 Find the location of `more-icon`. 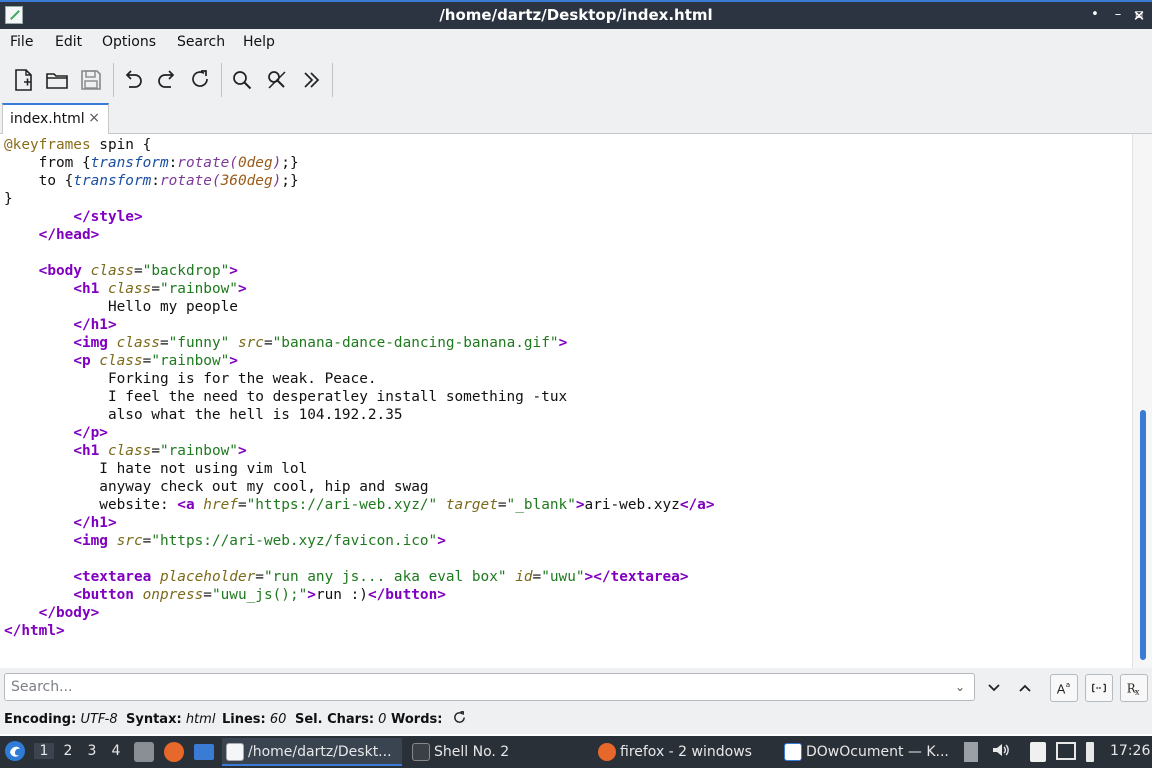

more-icon is located at coordinates (311, 80).